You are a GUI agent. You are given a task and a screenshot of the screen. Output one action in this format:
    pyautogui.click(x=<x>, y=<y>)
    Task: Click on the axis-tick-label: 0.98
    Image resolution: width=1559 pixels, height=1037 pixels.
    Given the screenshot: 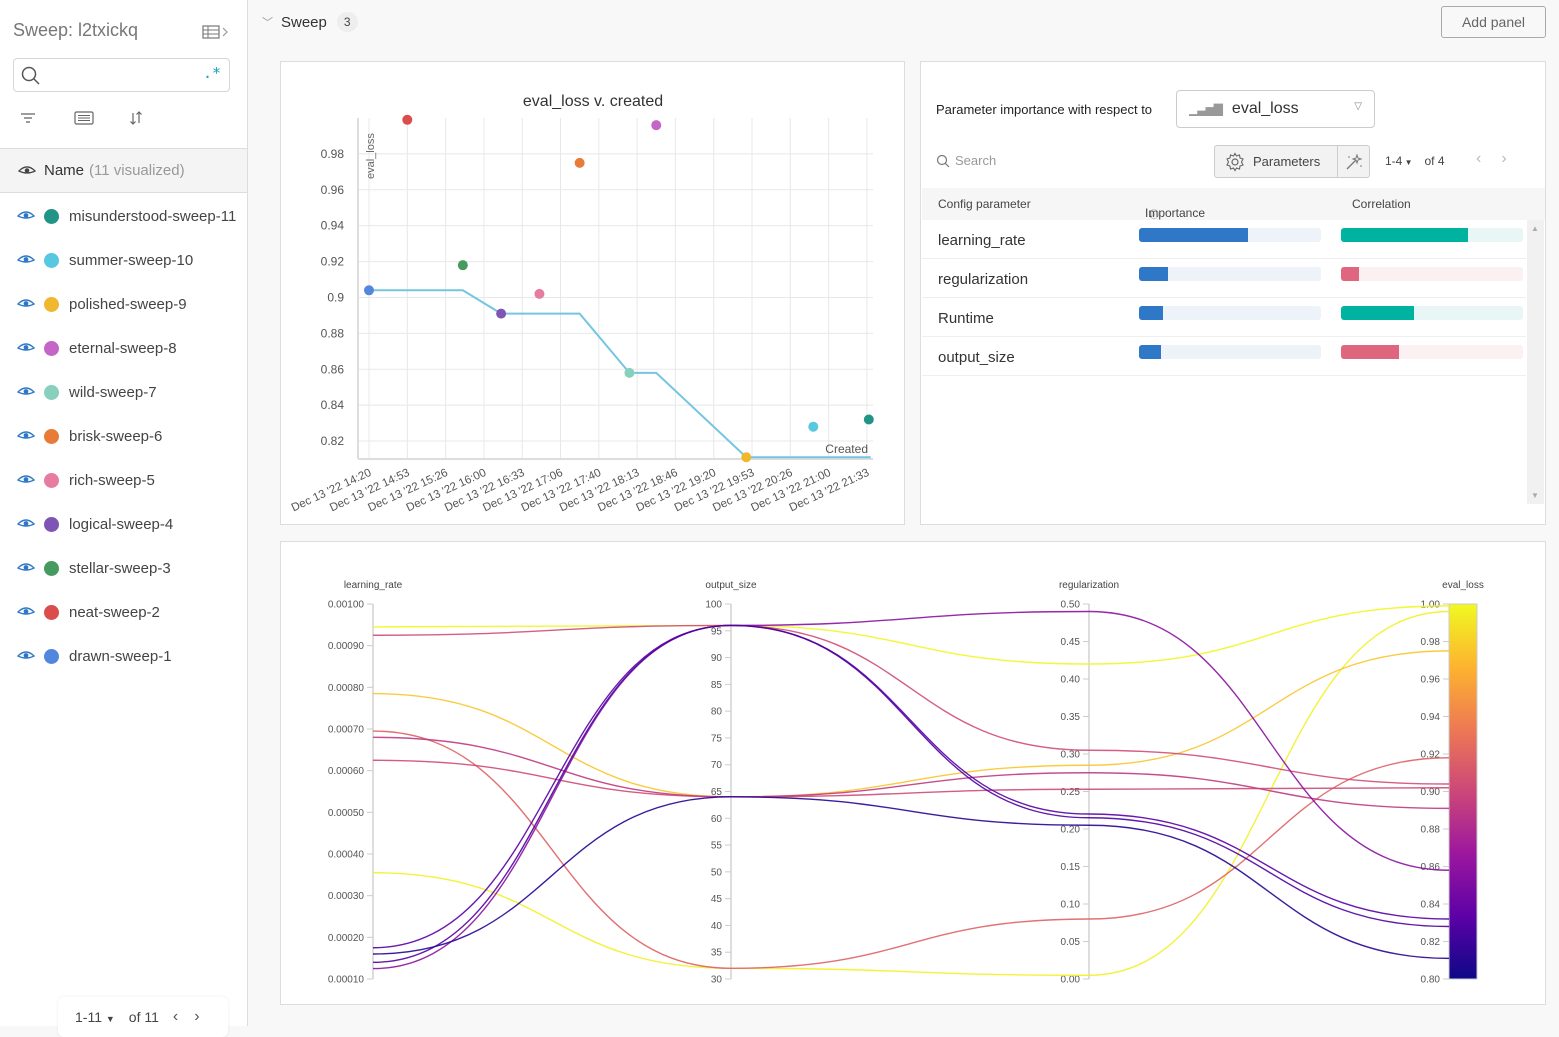 What is the action you would take?
    pyautogui.click(x=1431, y=642)
    